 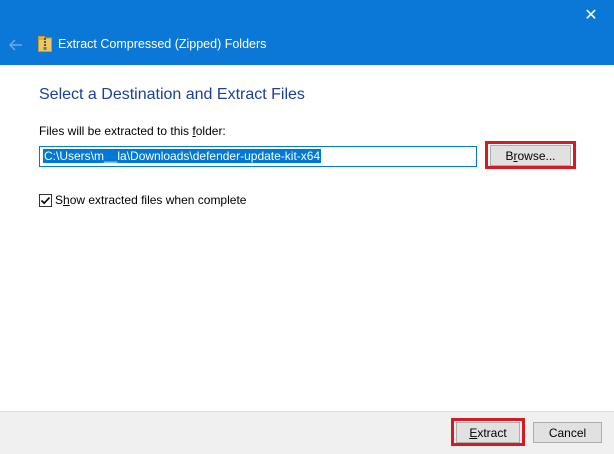 I want to click on show-files-checkbox, so click(x=45, y=200).